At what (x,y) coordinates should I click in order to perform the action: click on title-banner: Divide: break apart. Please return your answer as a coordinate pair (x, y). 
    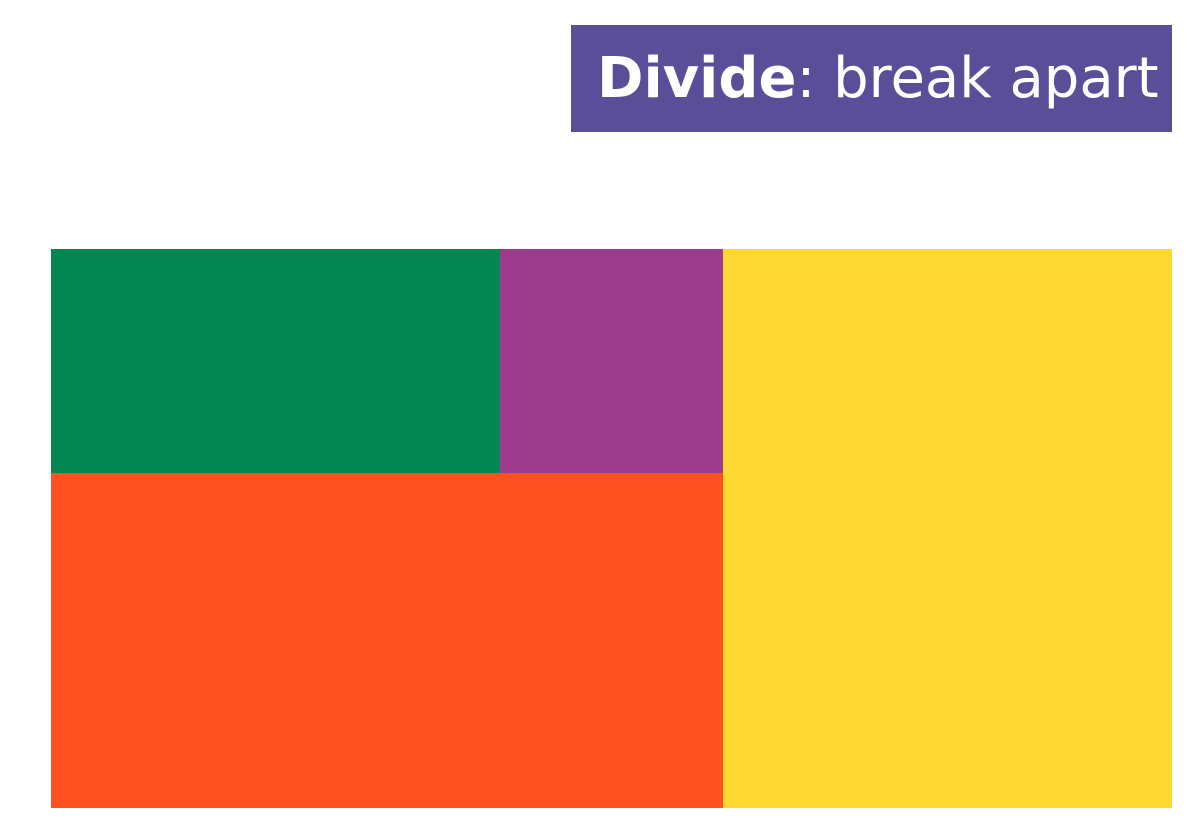
    Looking at the image, I should click on (871, 78).